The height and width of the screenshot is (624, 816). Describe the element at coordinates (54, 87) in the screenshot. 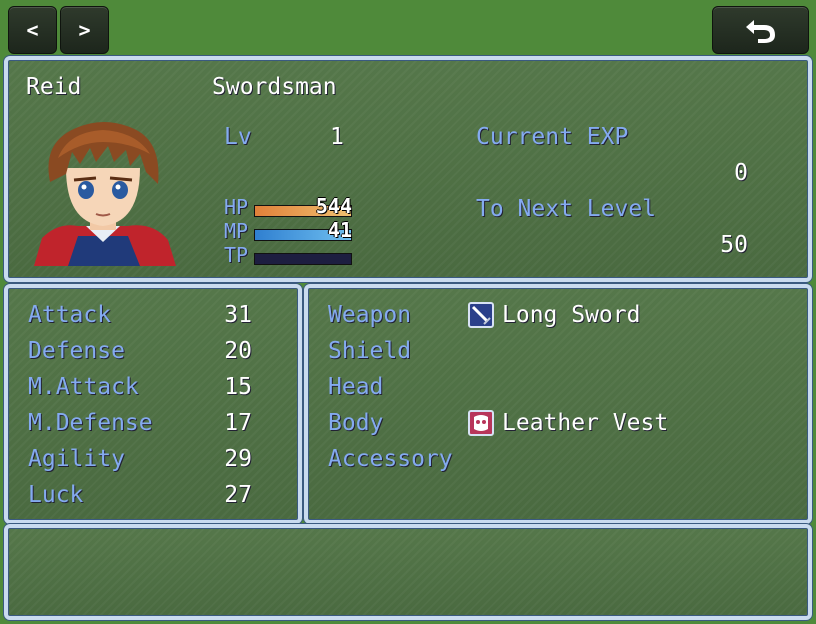

I see `actor-name: Reid` at that location.